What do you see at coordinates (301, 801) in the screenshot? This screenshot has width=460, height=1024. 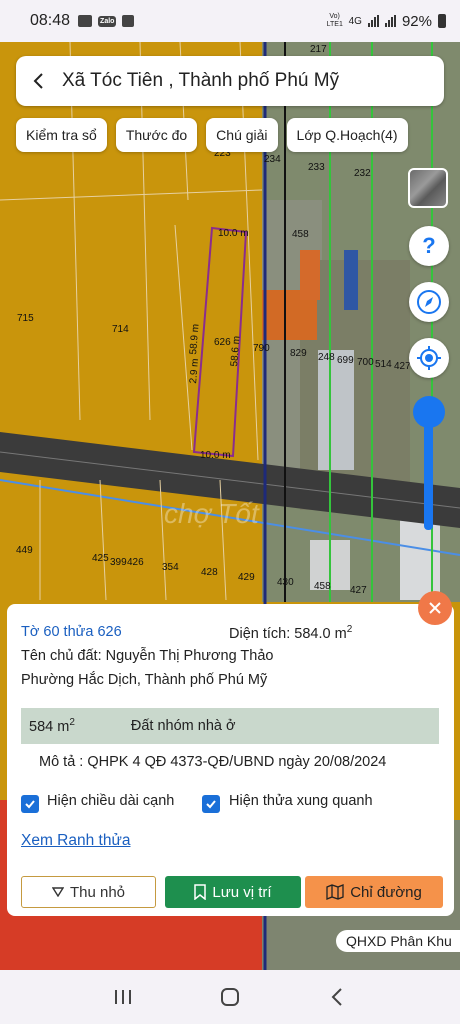 I see `neighbors-label: Hiện thửa xung quanh` at bounding box center [301, 801].